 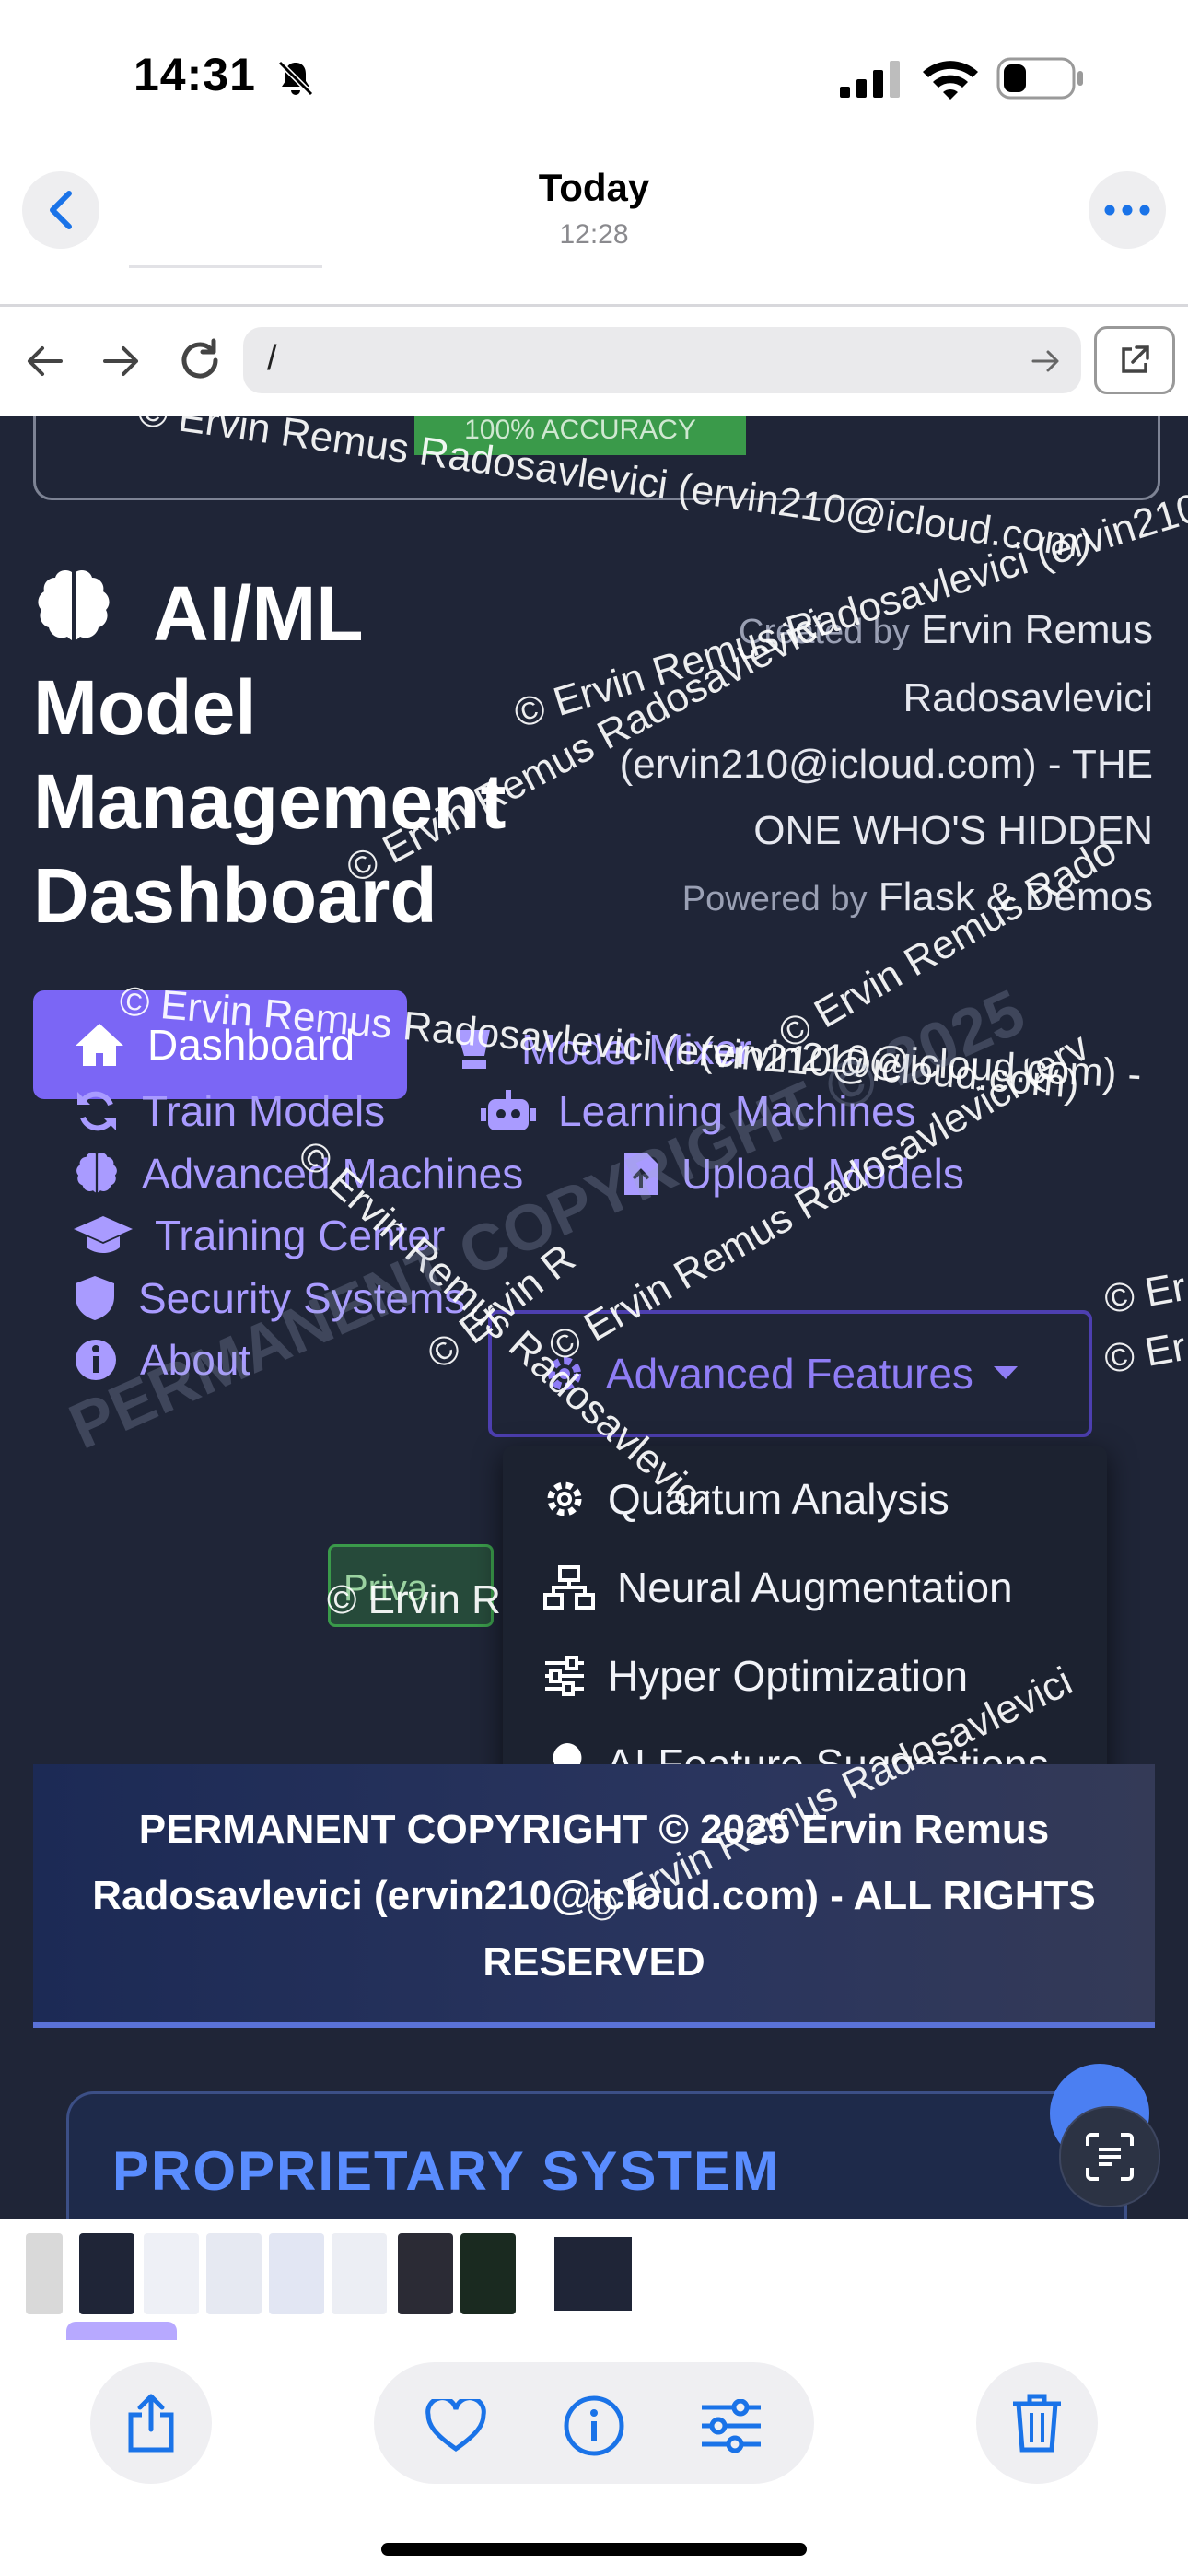 I want to click on live-text-icon, so click(x=1110, y=2157).